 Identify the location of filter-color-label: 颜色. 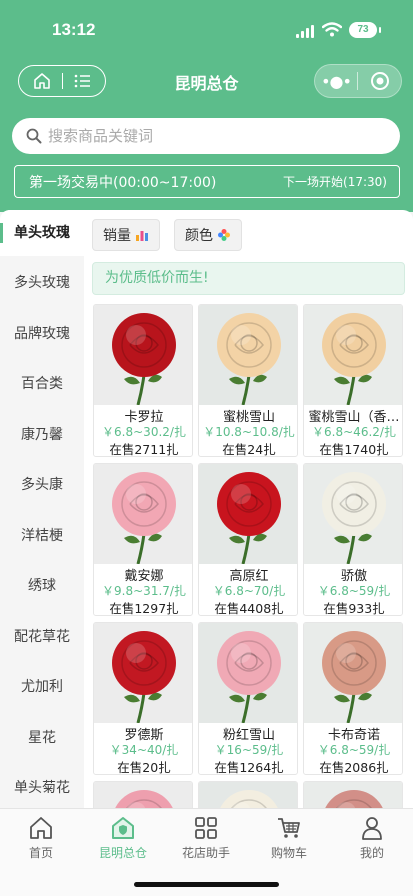
(199, 236).